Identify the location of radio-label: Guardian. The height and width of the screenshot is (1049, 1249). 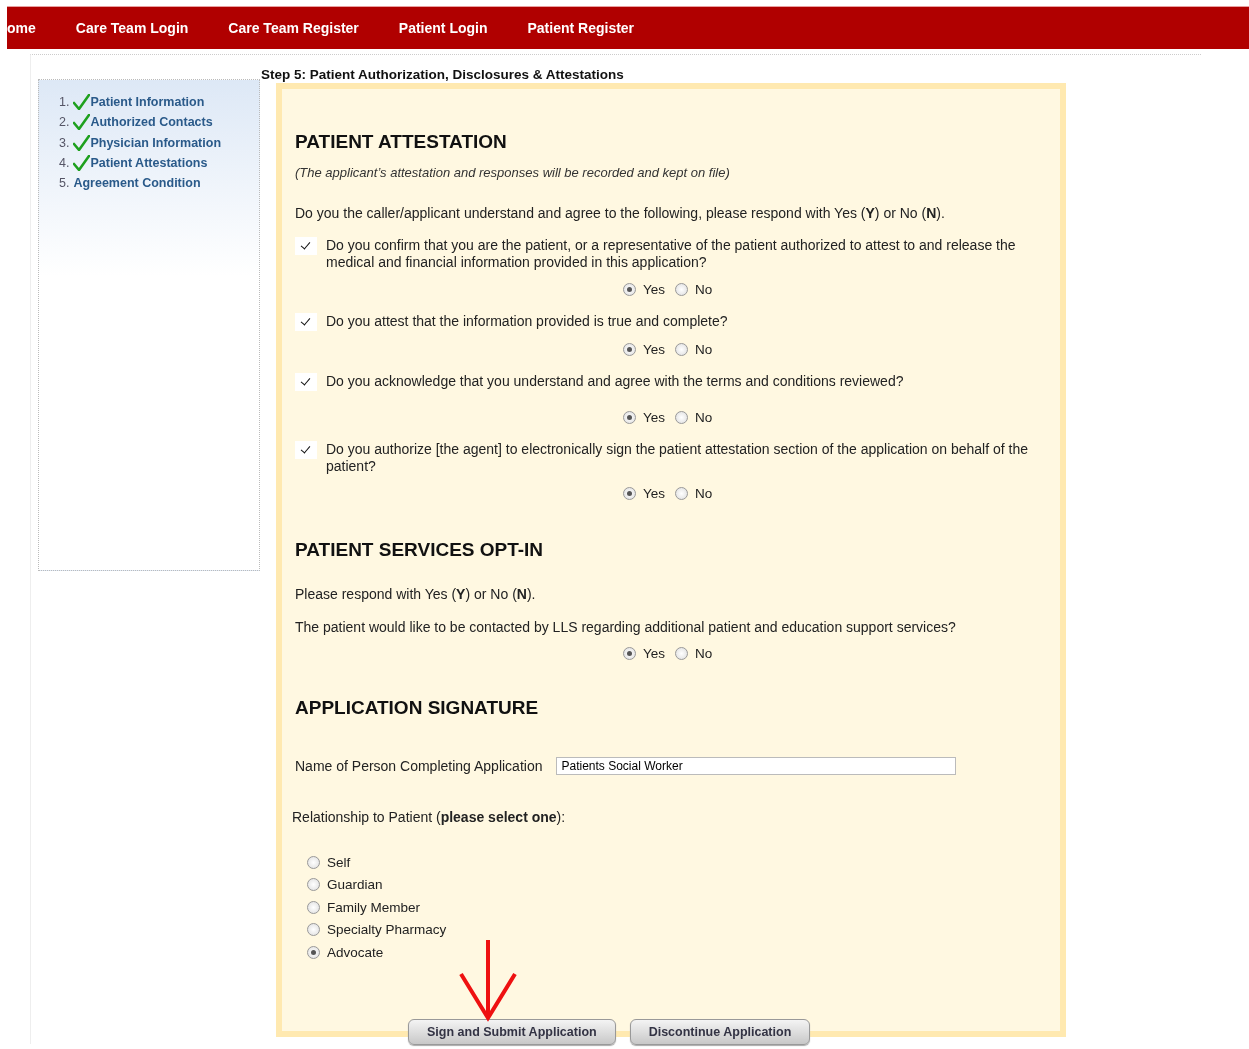
(355, 885).